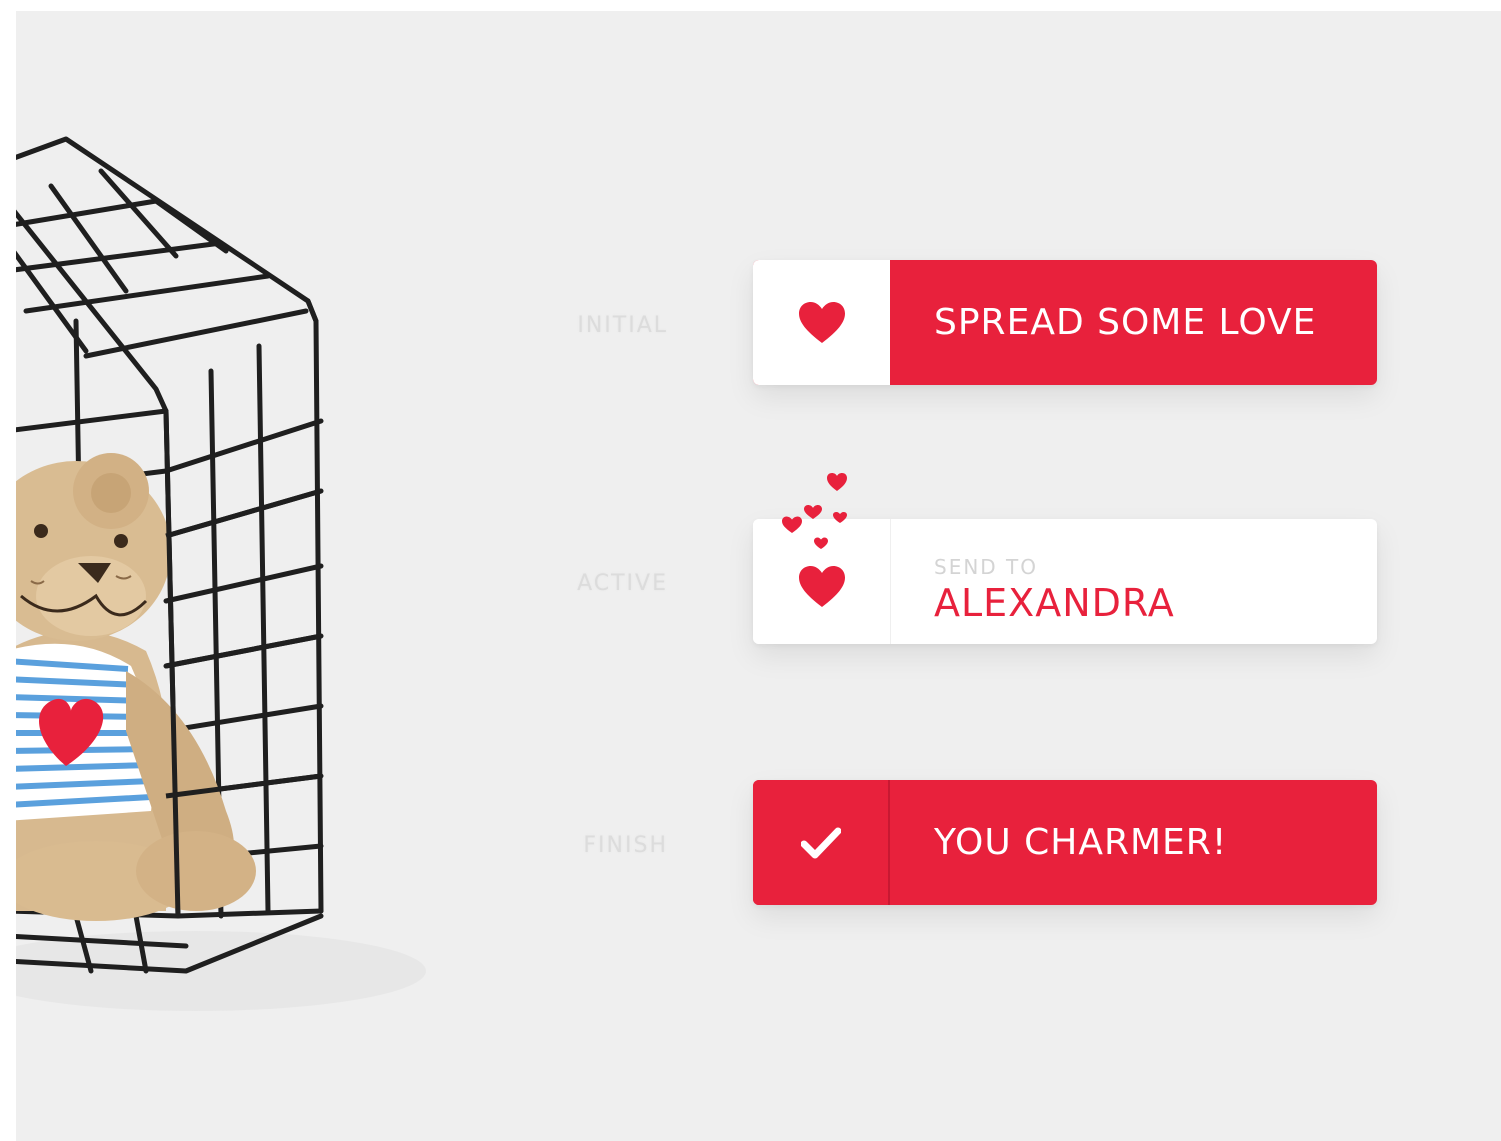  What do you see at coordinates (814, 511) in the screenshot?
I see `floating-hearts-icon` at bounding box center [814, 511].